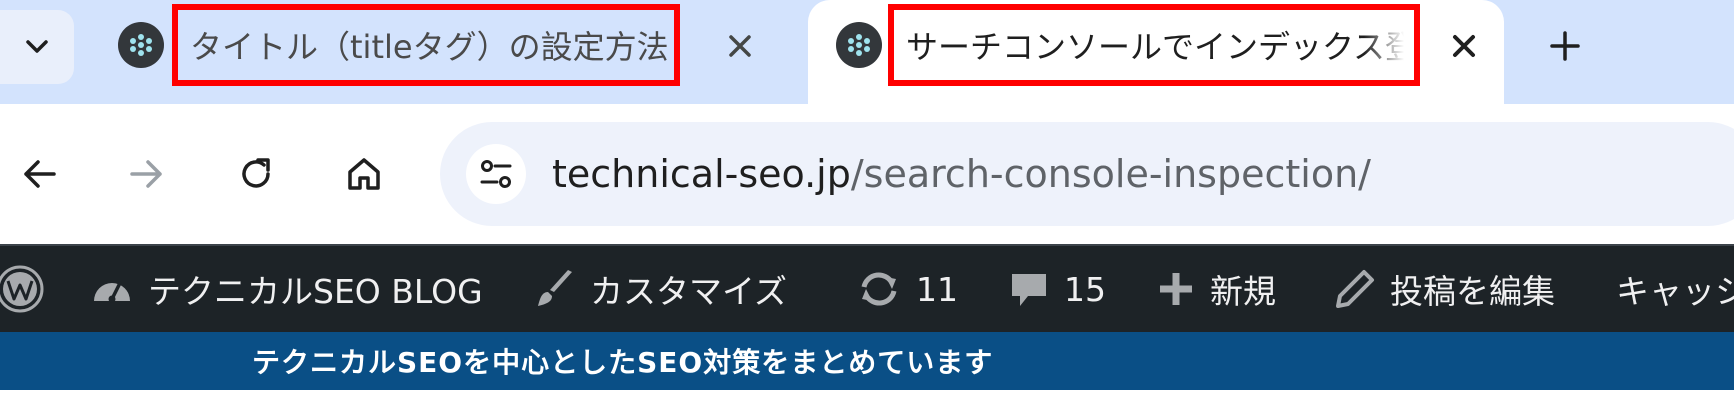 The width and height of the screenshot is (1734, 410). I want to click on reload-button, so click(256, 174).